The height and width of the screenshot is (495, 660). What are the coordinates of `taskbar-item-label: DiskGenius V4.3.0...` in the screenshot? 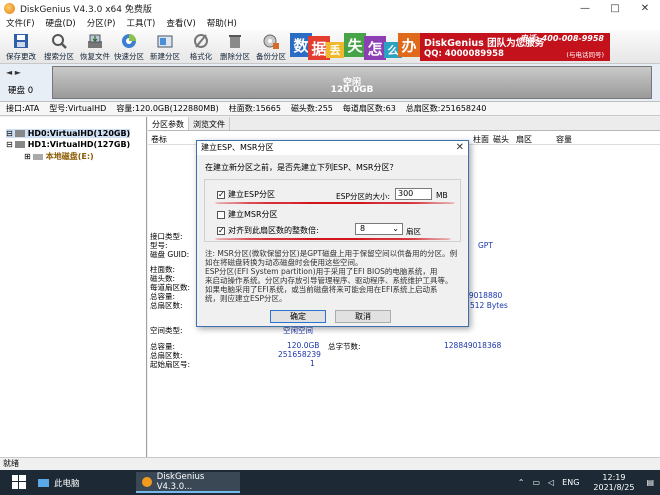 It's located at (180, 481).